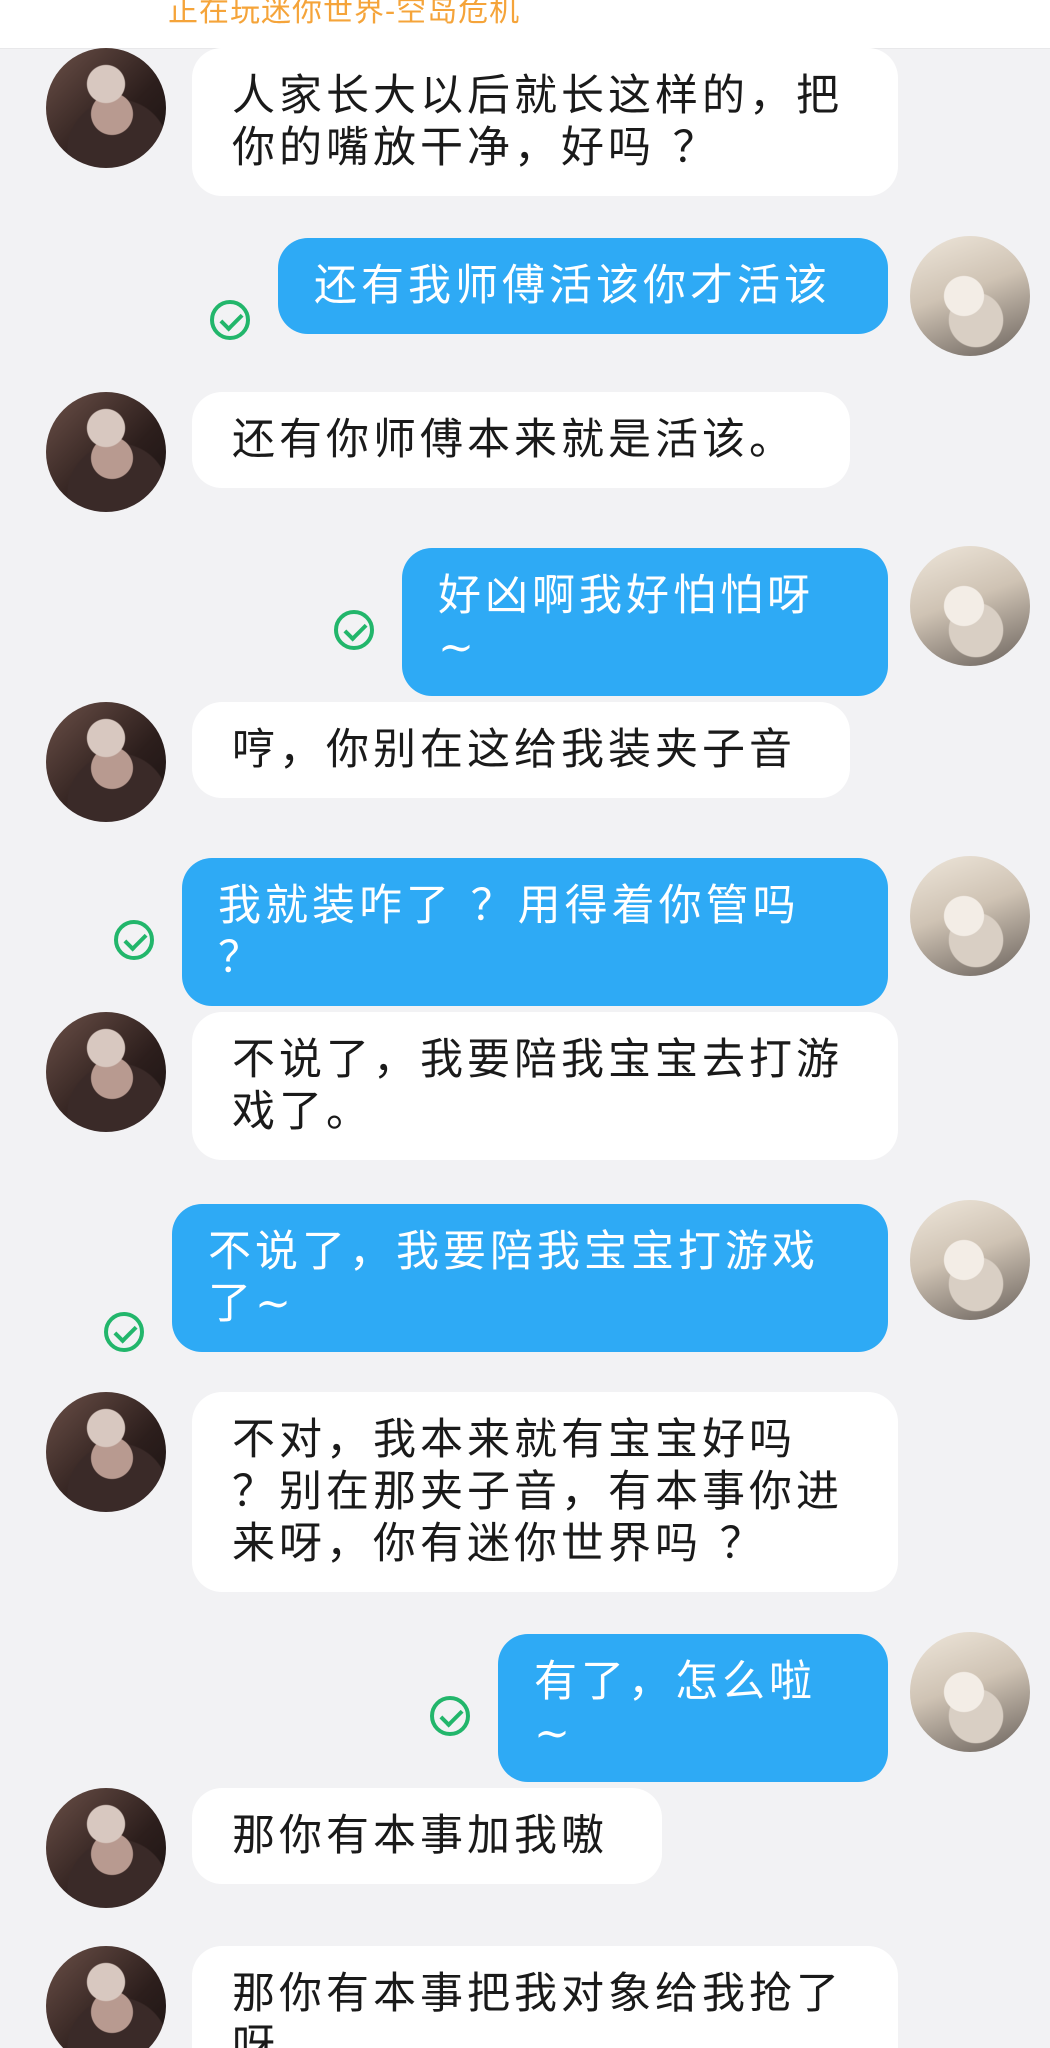 This screenshot has height=2048, width=1050. What do you see at coordinates (535, 932) in the screenshot?
I see `outgoing-message-bubble: 我就装咋了 ？用得着你管吗 ？` at bounding box center [535, 932].